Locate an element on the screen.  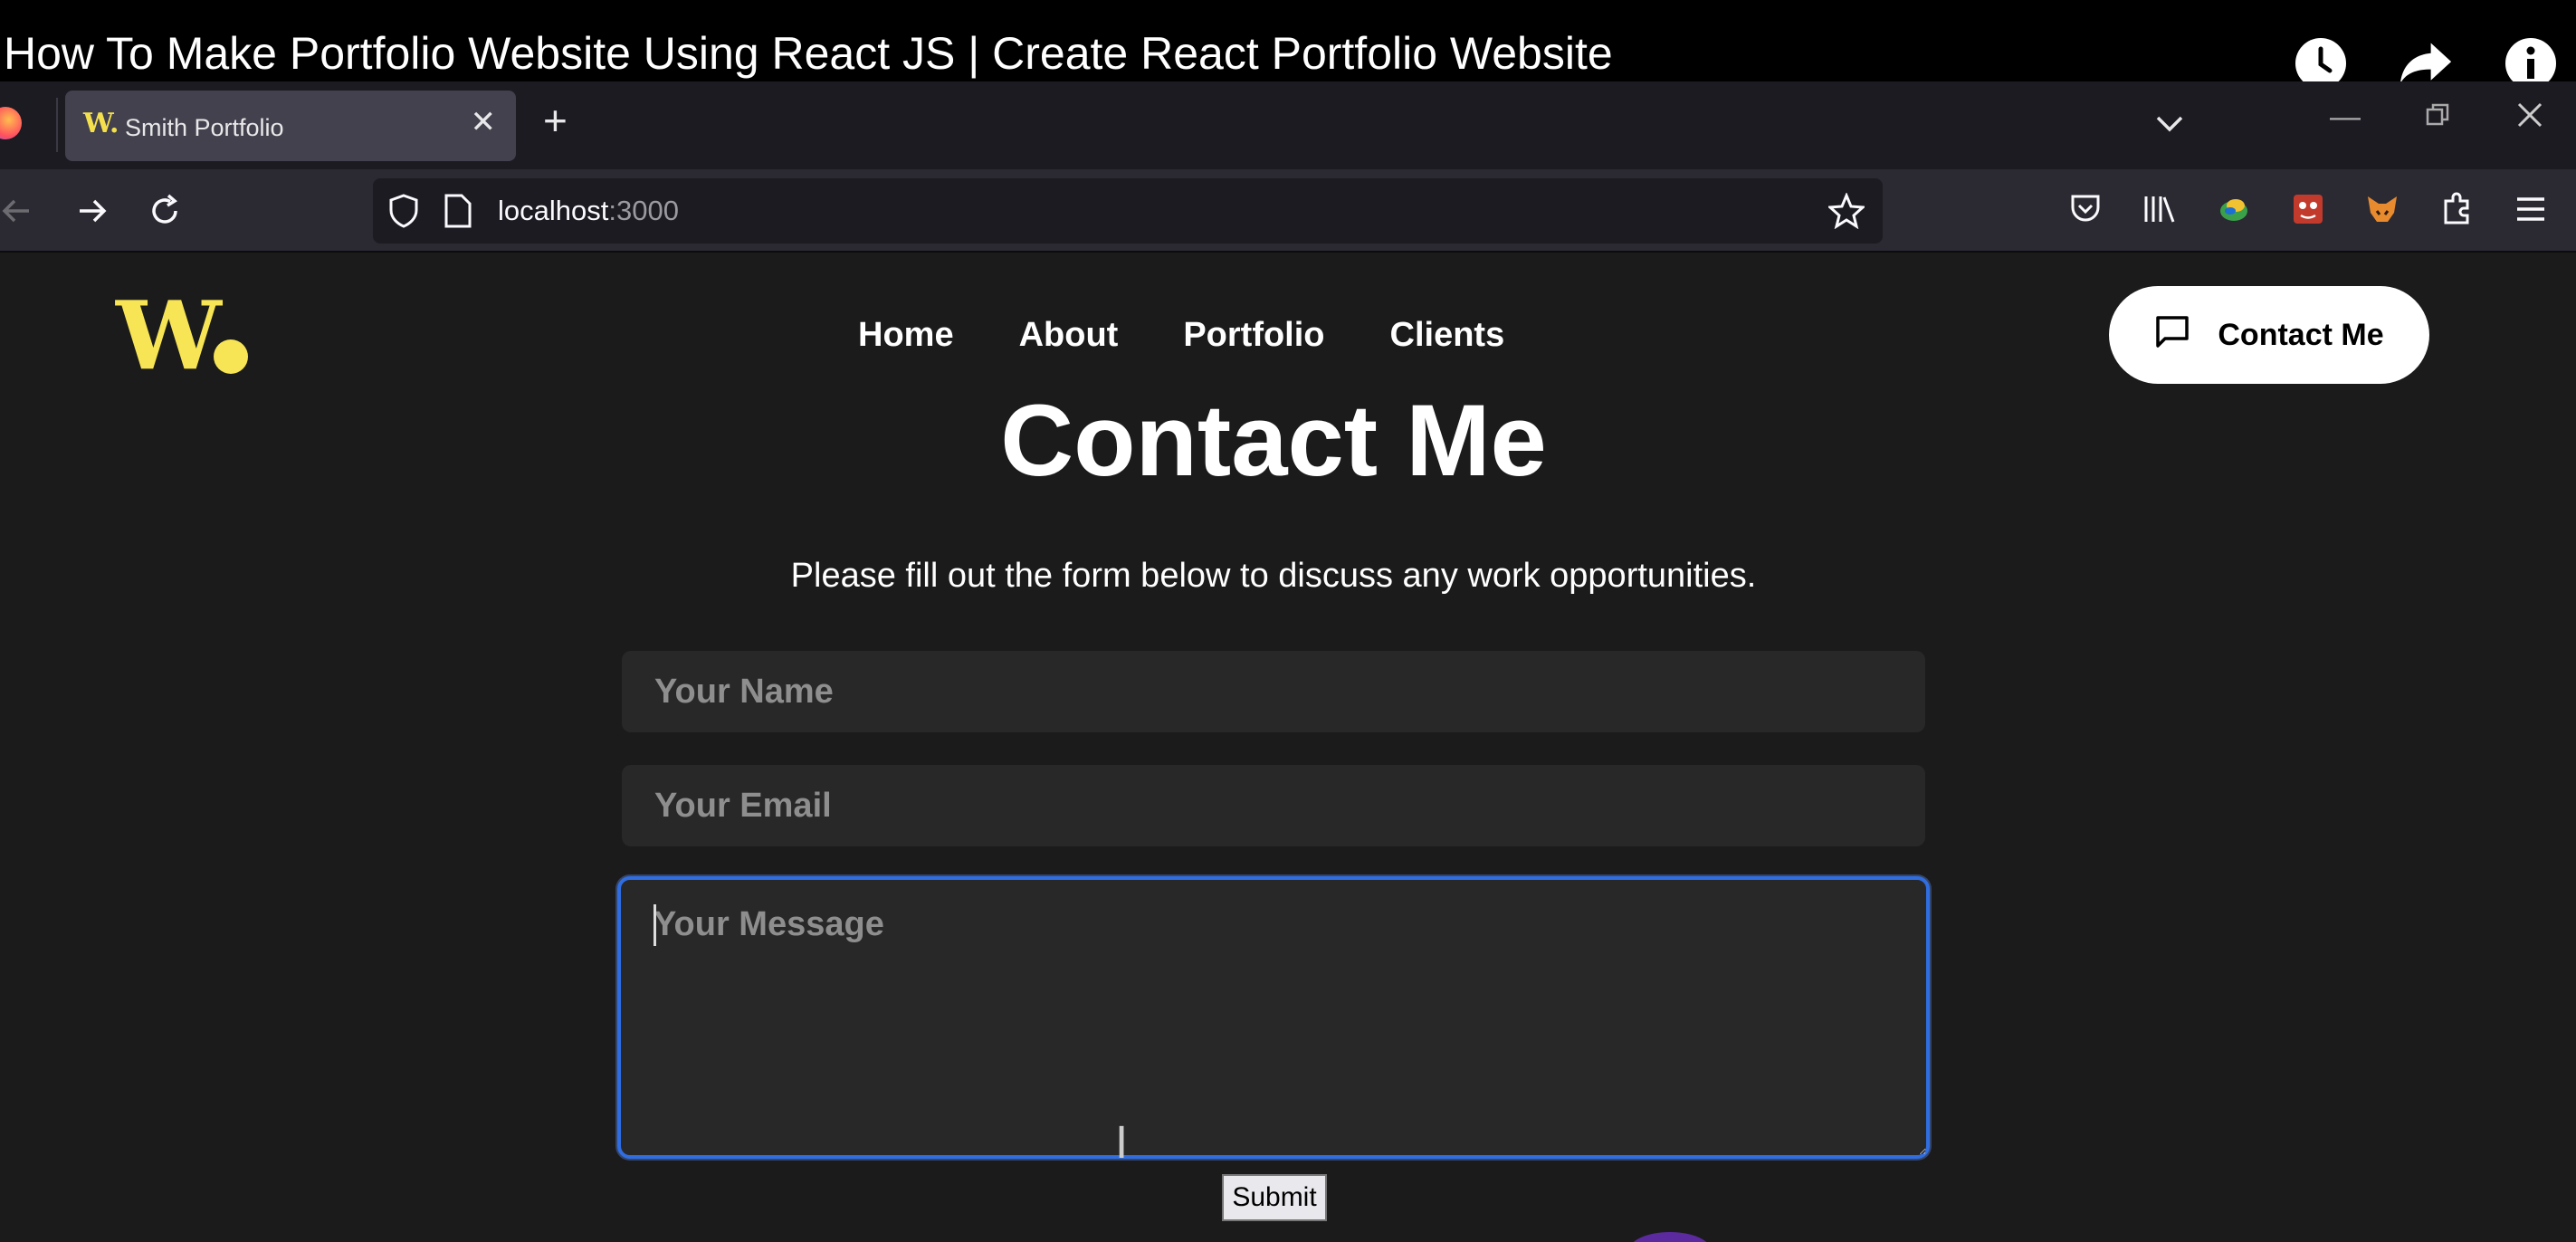
minimize-icon: — is located at coordinates (2346, 117).